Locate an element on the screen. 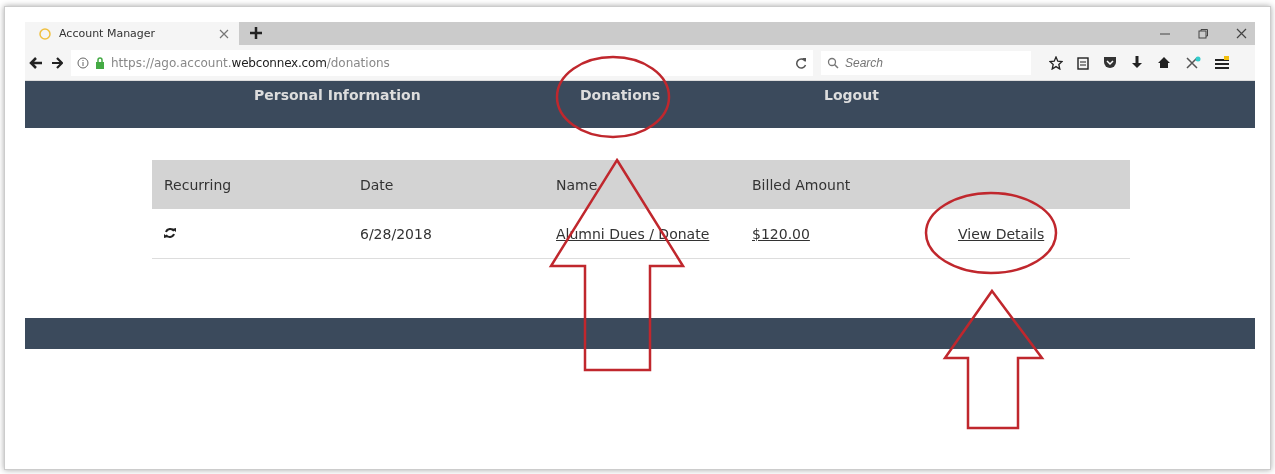 The width and height of the screenshot is (1275, 474). column-header: Name is located at coordinates (577, 184).